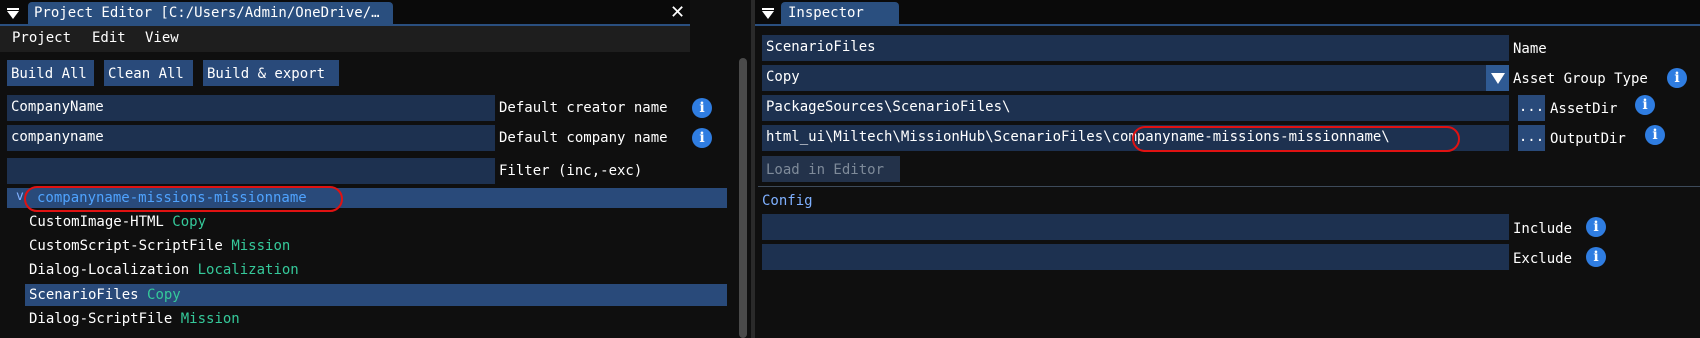  What do you see at coordinates (1543, 259) in the screenshot?
I see `exclude-label: Exclude` at bounding box center [1543, 259].